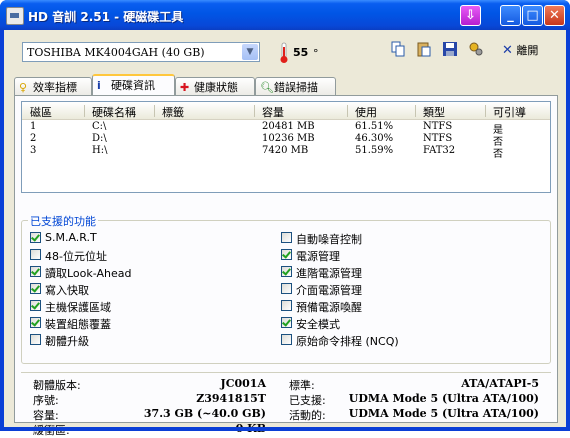 The image size is (570, 438). What do you see at coordinates (63, 221) in the screenshot?
I see `features-title: 已支援的功能` at bounding box center [63, 221].